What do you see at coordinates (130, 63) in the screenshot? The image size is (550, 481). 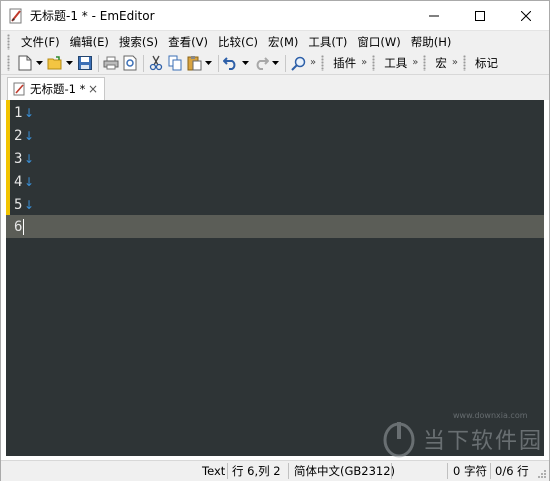 I see `print-preview-button` at bounding box center [130, 63].